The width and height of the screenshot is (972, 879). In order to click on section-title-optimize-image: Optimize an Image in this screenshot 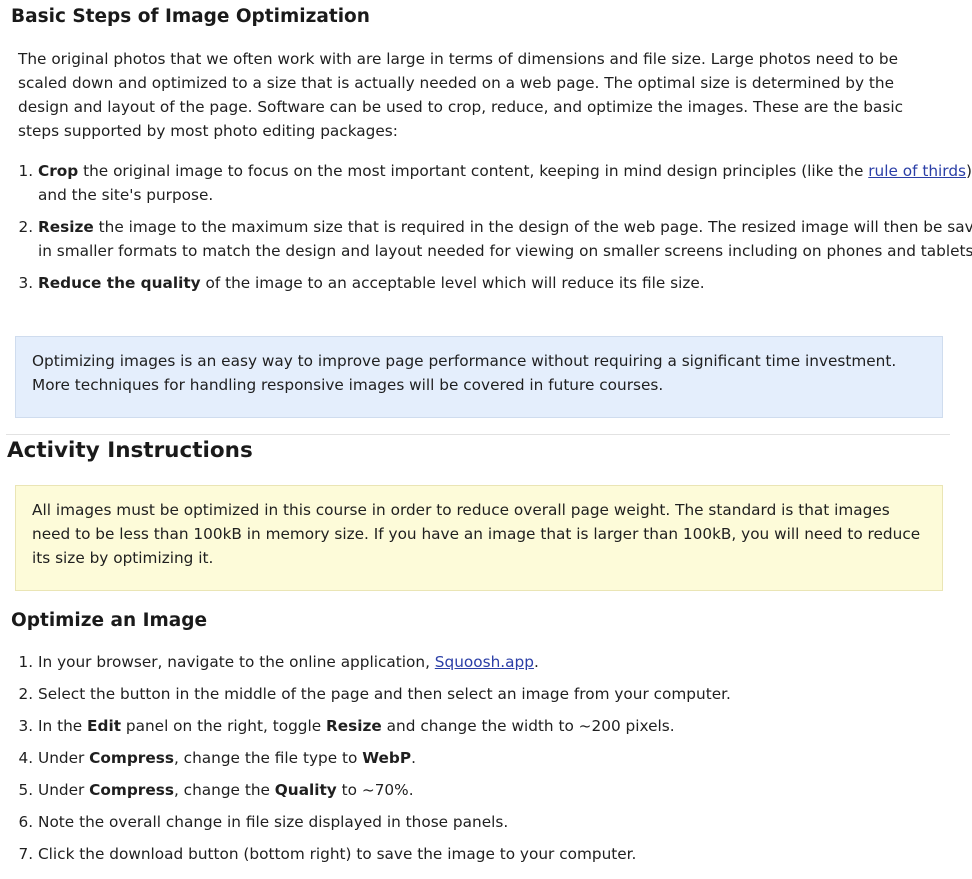, I will do `click(109, 620)`.